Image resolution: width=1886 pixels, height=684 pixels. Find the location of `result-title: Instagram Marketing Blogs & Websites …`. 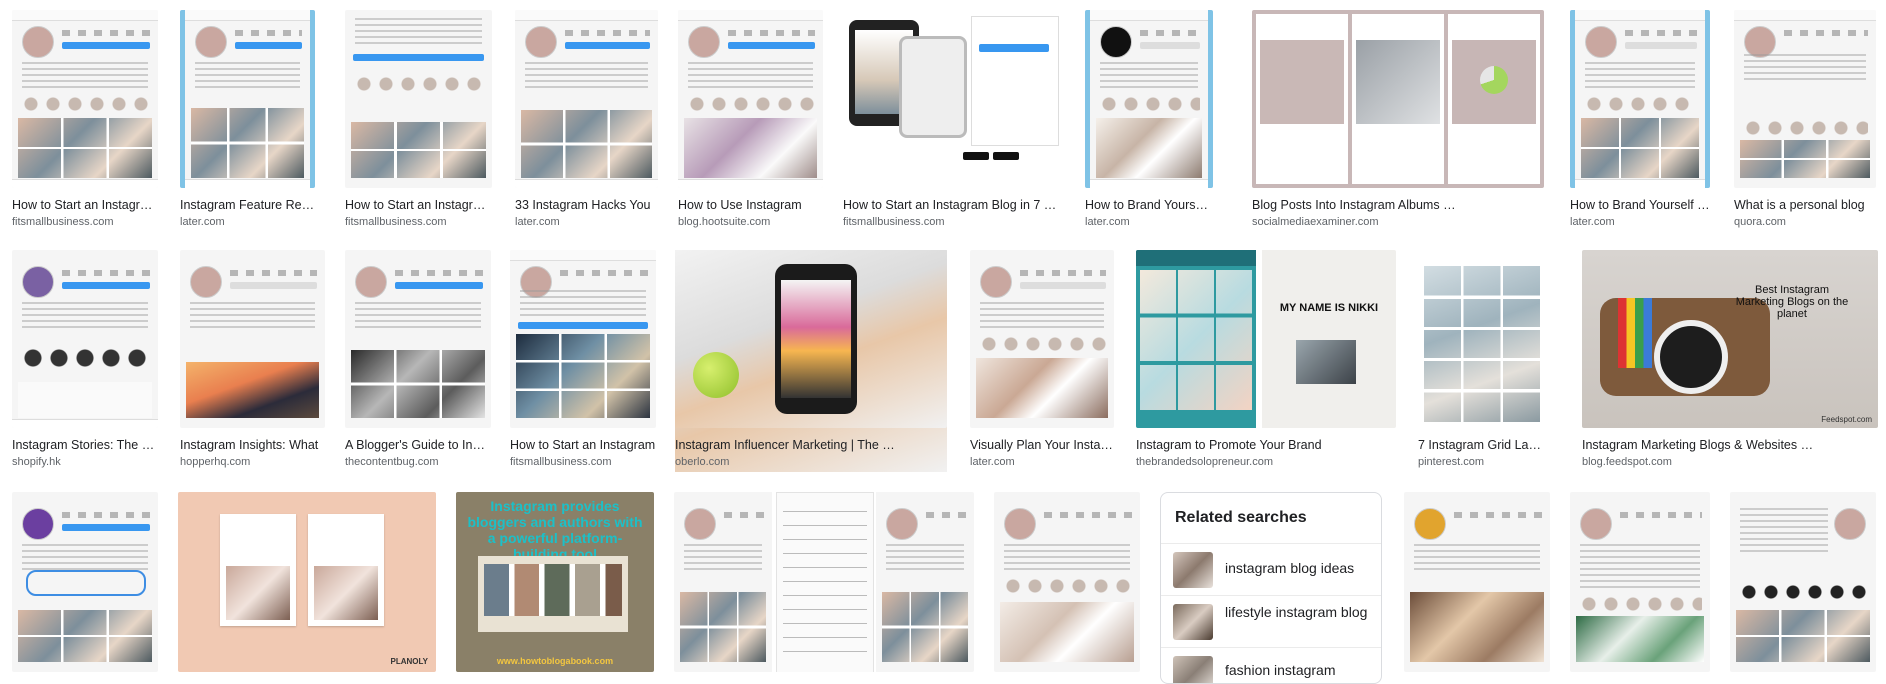

result-title: Instagram Marketing Blogs & Websites … is located at coordinates (1730, 445).